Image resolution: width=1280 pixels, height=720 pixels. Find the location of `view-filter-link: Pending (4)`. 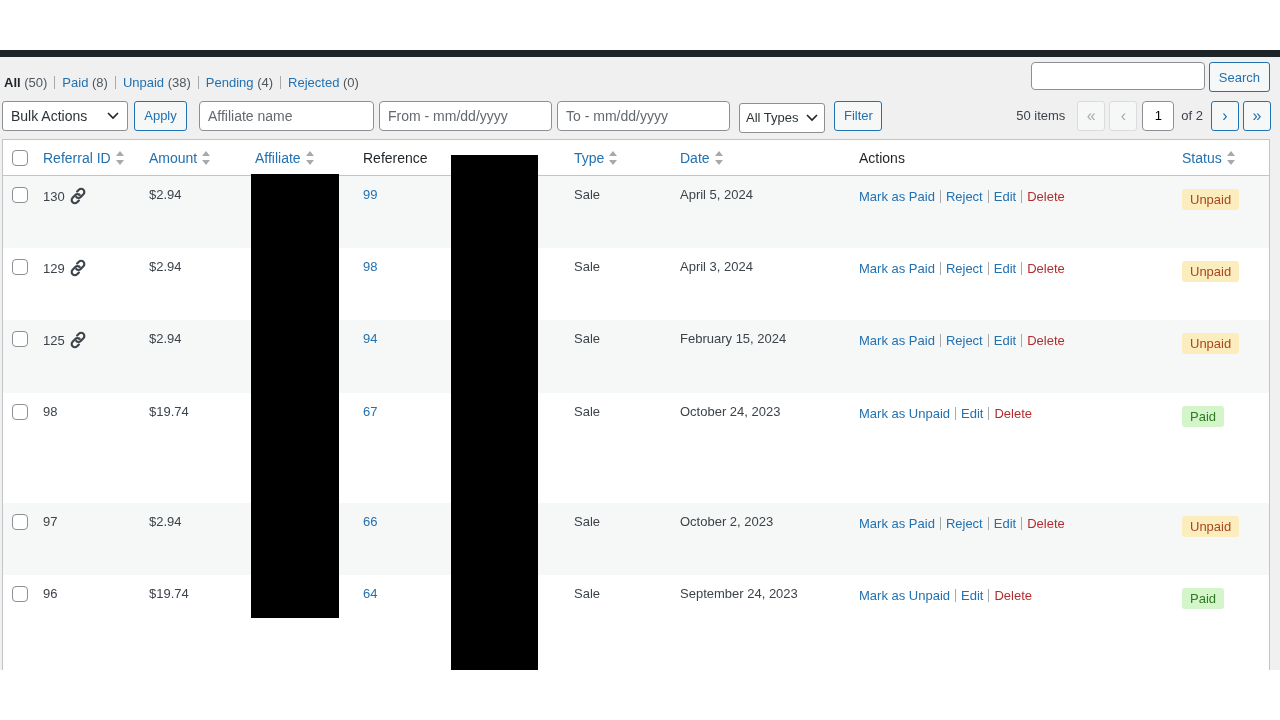

view-filter-link: Pending (4) is located at coordinates (239, 82).